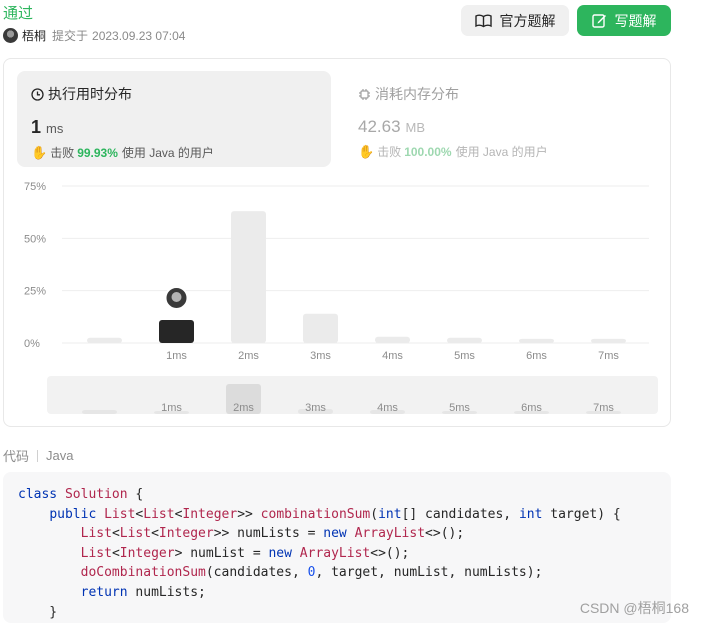  What do you see at coordinates (374, 514) in the screenshot?
I see `code-token: (` at bounding box center [374, 514].